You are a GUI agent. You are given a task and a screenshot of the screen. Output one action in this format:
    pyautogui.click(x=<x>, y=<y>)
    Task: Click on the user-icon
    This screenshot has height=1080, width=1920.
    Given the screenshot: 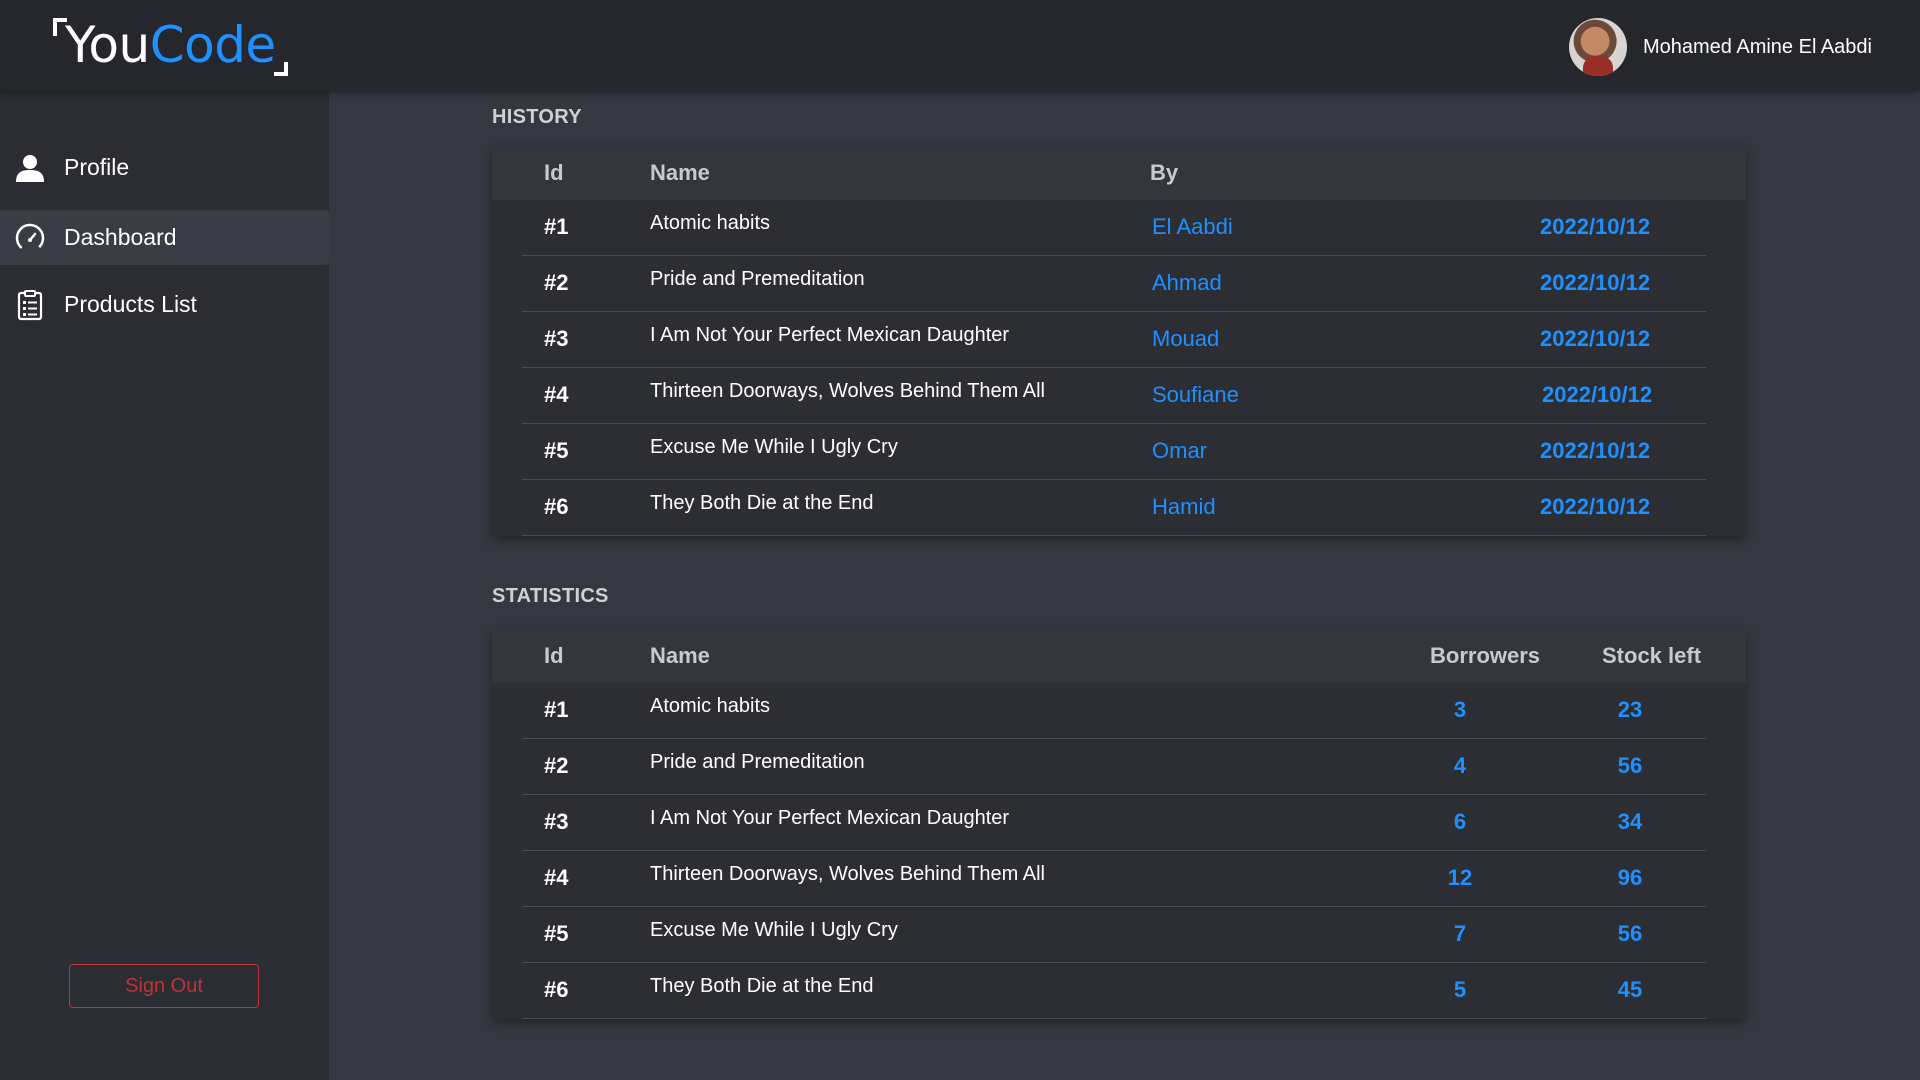 What is the action you would take?
    pyautogui.click(x=30, y=168)
    